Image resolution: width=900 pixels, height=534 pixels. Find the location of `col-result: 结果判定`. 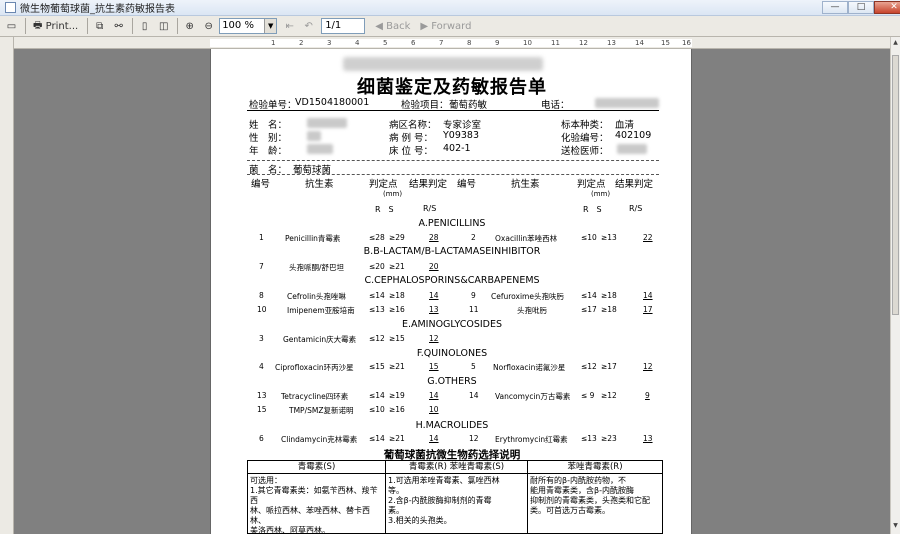

col-result: 结果判定 is located at coordinates (428, 184).